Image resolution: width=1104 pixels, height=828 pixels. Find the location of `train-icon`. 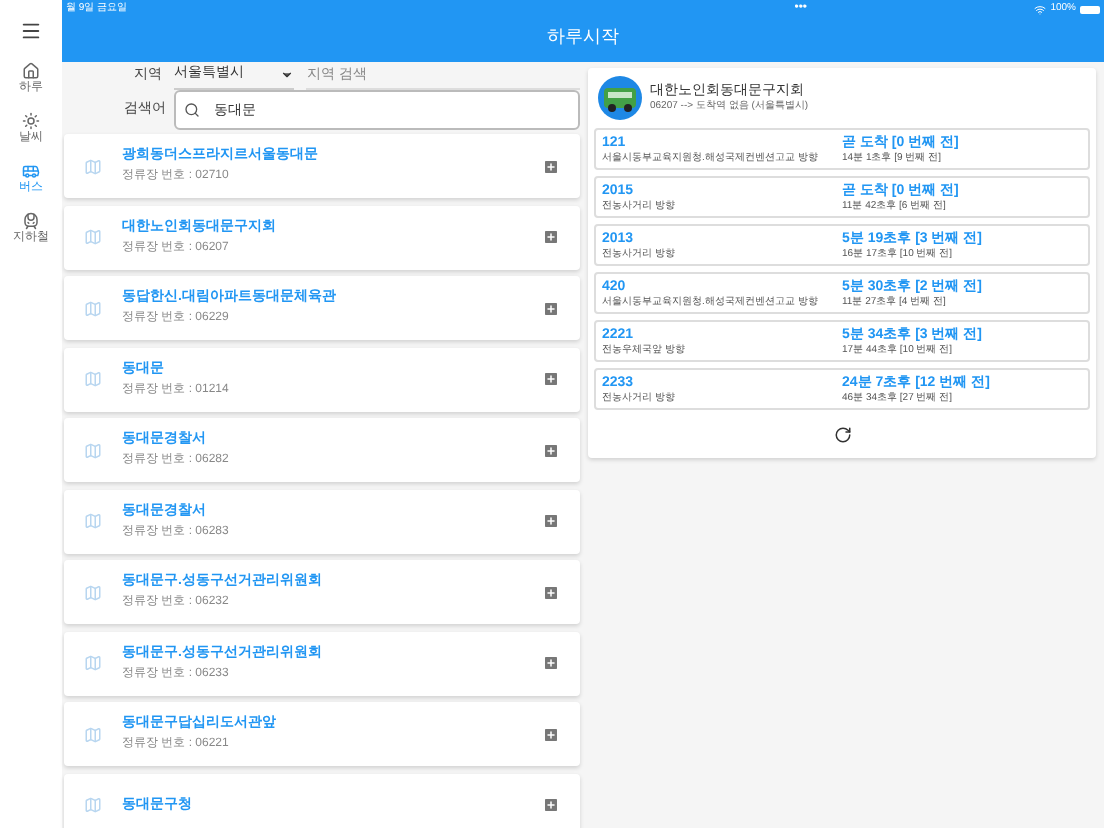

train-icon is located at coordinates (31, 221).